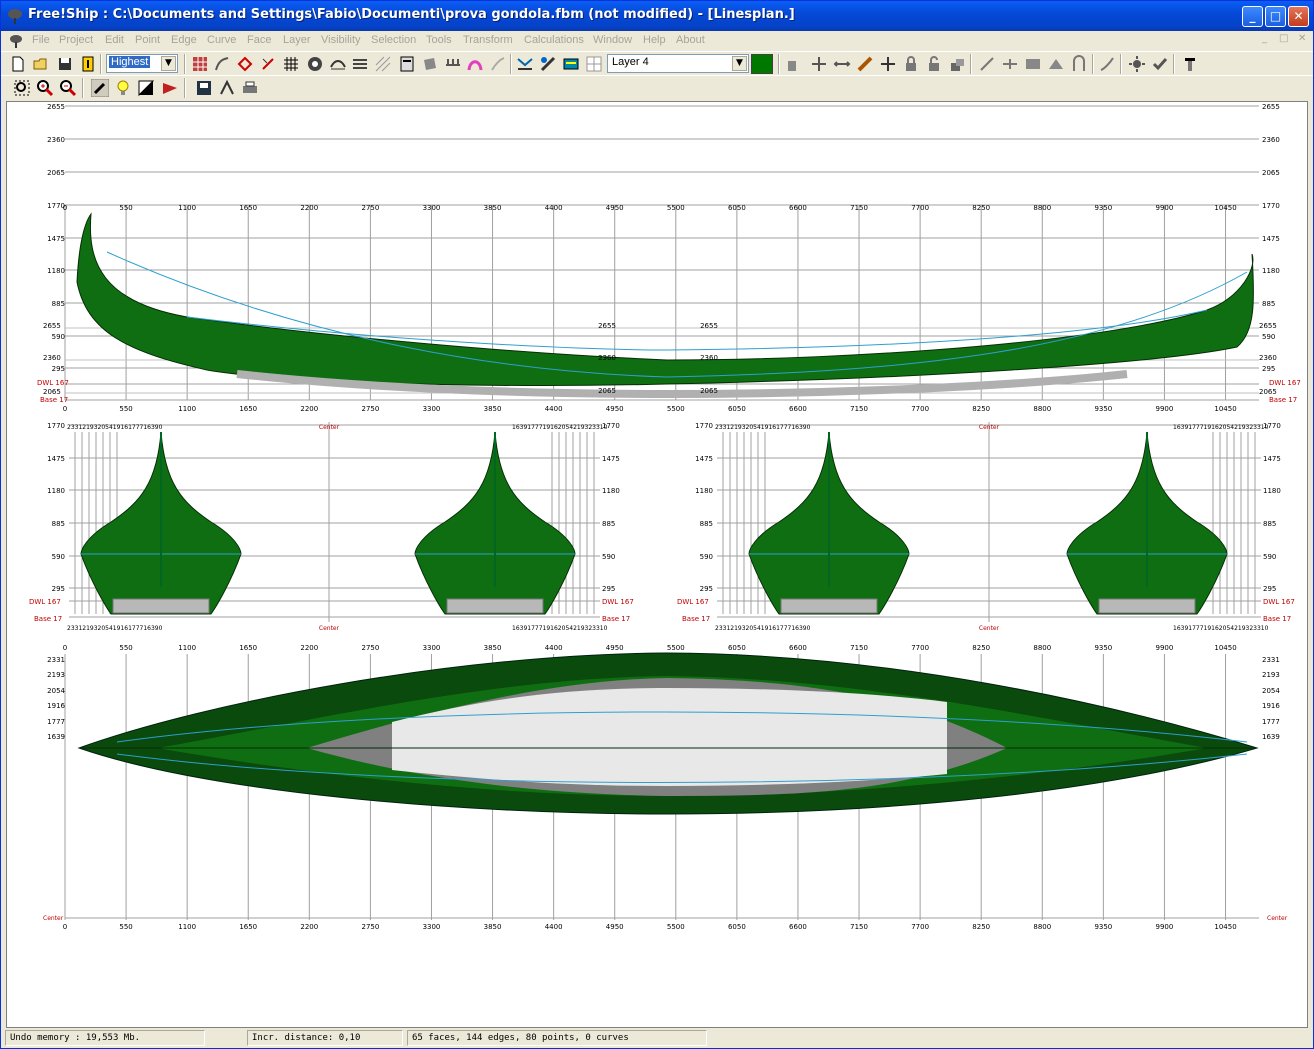  What do you see at coordinates (309, 927) in the screenshot?
I see `plan-xtick-bottom: 2200` at bounding box center [309, 927].